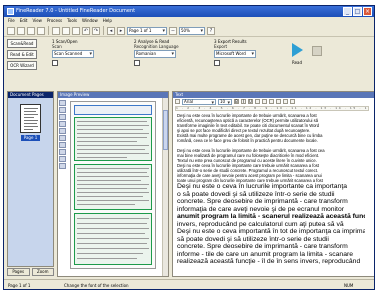 This screenshot has width=379, height=294. Describe the element at coordinates (41, 30) in the screenshot. I see `print-icon` at that location.